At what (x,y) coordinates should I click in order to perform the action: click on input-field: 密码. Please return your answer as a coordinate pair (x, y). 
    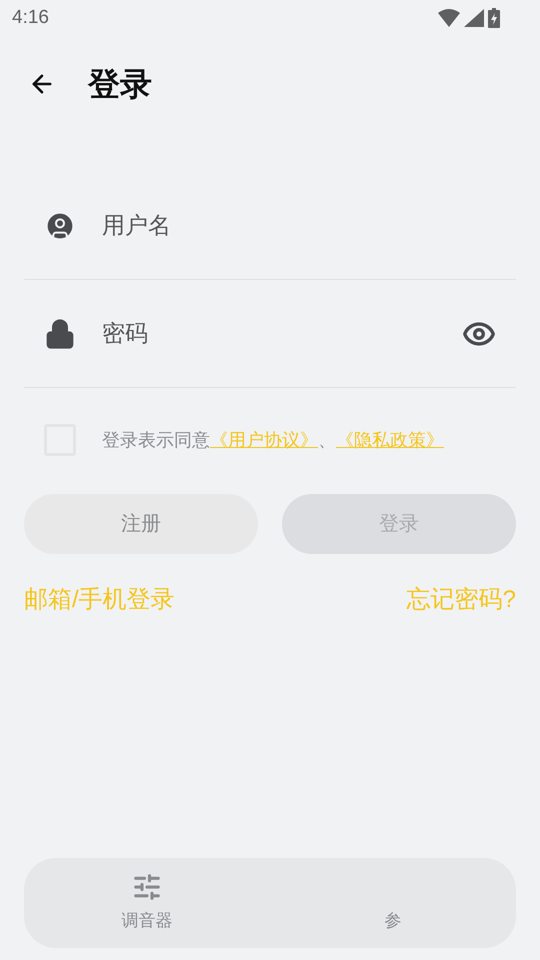
    Looking at the image, I should click on (269, 333).